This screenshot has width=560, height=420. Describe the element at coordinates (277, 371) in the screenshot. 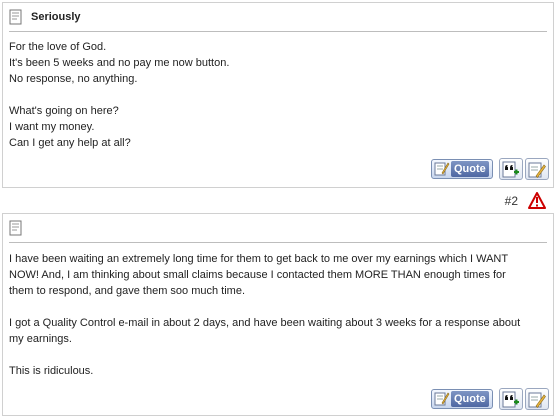

I see `post-paragraph: This is ridiculous.` at that location.